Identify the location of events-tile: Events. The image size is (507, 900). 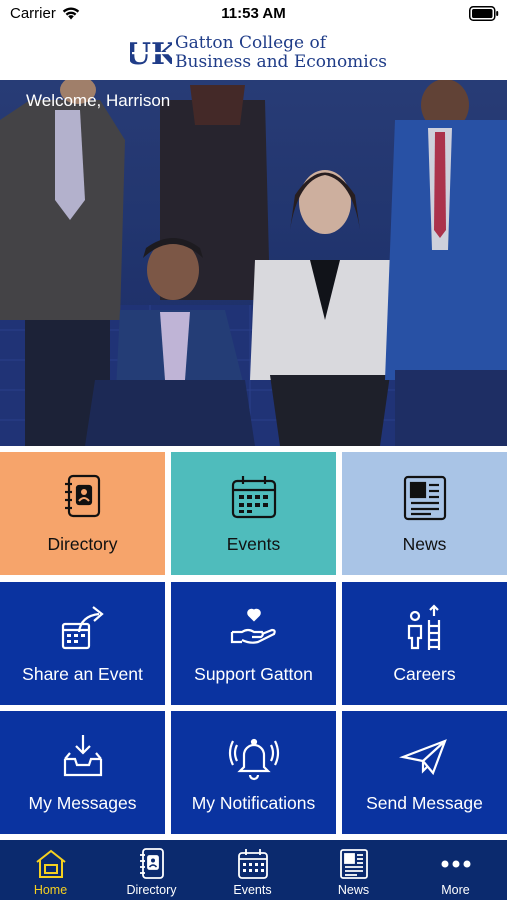
(253, 513).